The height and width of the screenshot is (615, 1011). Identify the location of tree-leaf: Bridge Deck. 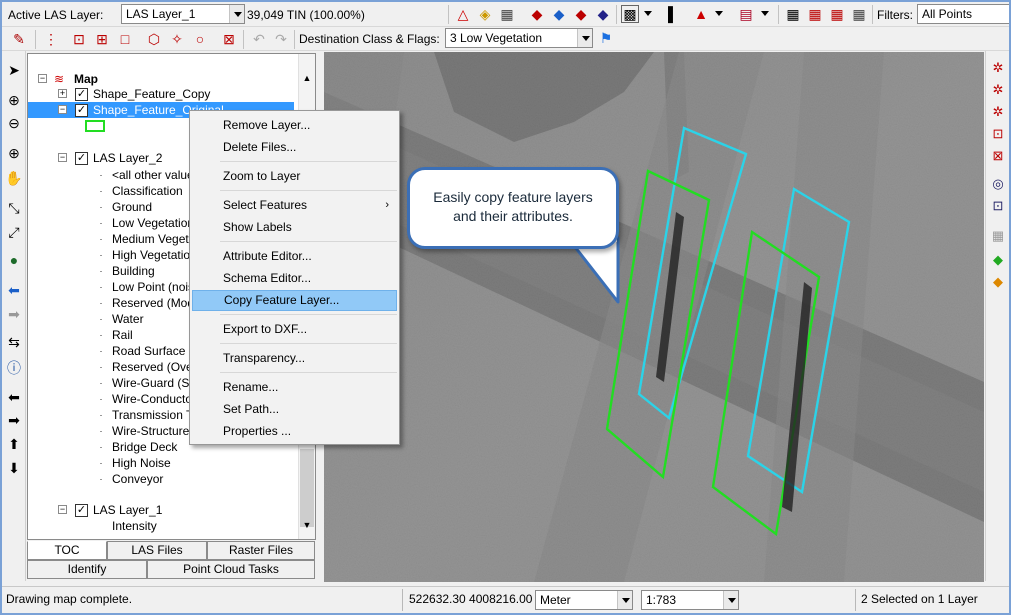
(144, 447).